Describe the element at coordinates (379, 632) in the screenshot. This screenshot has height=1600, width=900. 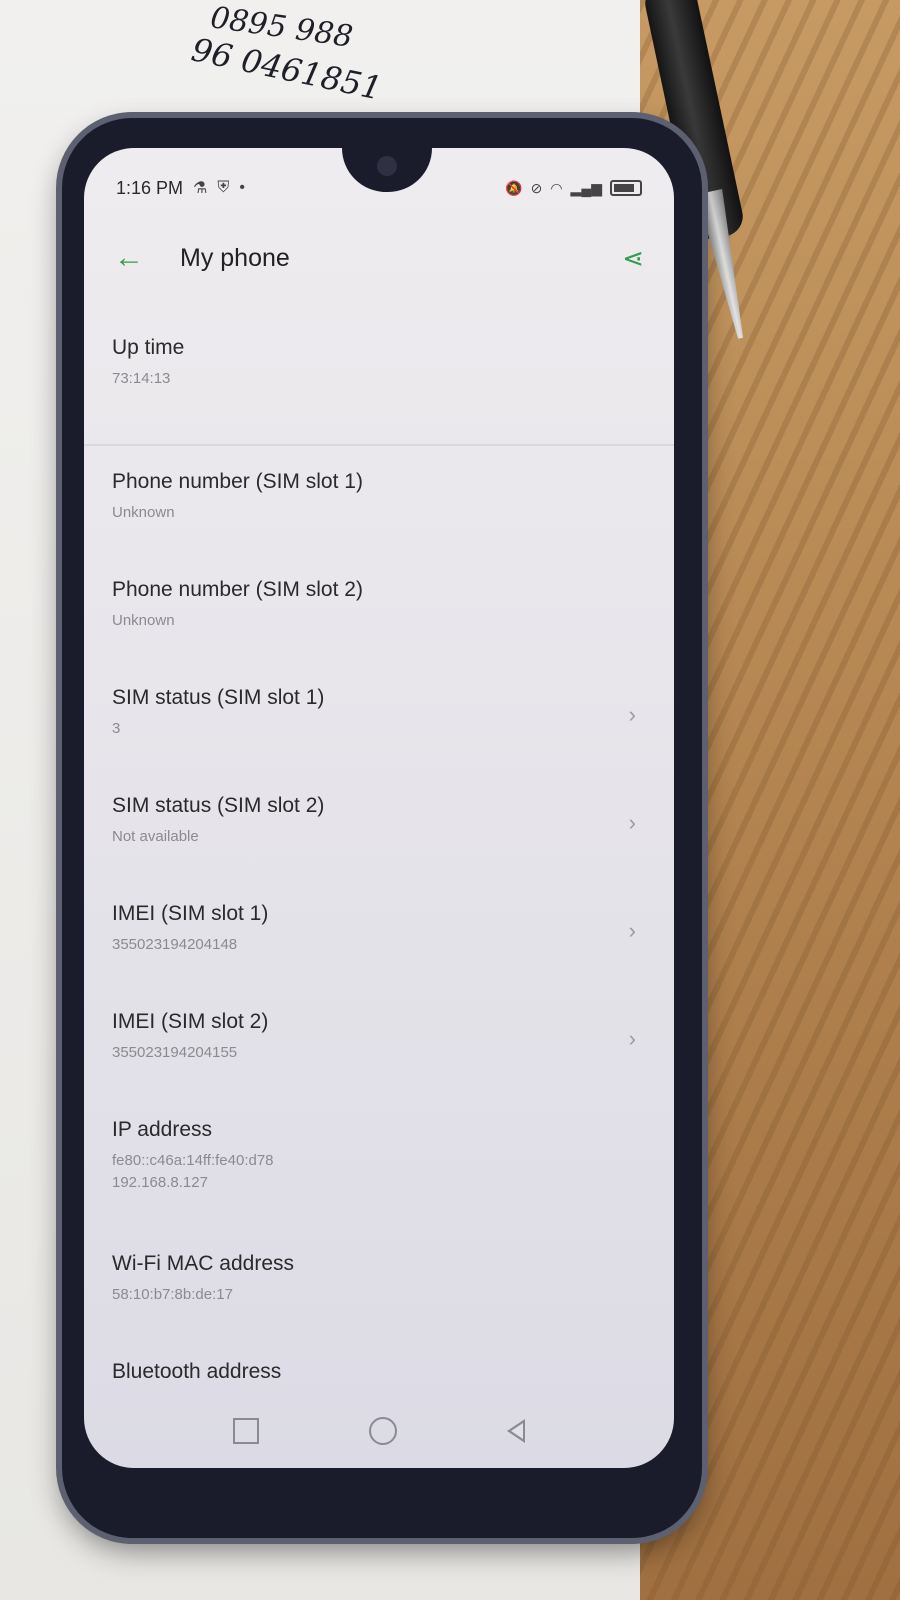
I see `list-item-phone-number-sim2: Phone number (SIM slot 2) Unknown` at that location.